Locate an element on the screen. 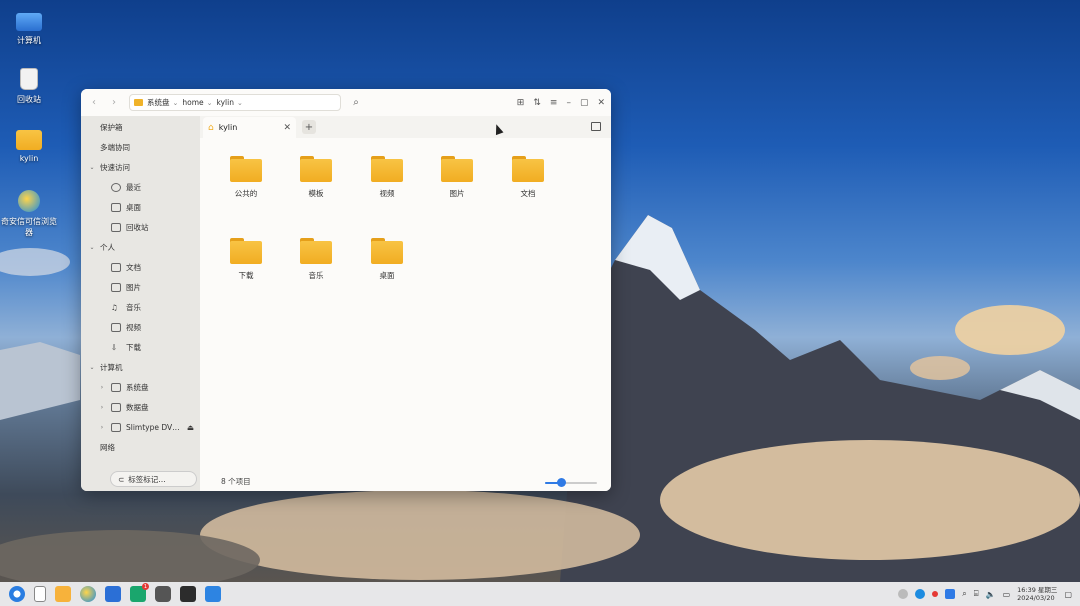 This screenshot has width=1080, height=606. terminal-icon is located at coordinates (188, 594).